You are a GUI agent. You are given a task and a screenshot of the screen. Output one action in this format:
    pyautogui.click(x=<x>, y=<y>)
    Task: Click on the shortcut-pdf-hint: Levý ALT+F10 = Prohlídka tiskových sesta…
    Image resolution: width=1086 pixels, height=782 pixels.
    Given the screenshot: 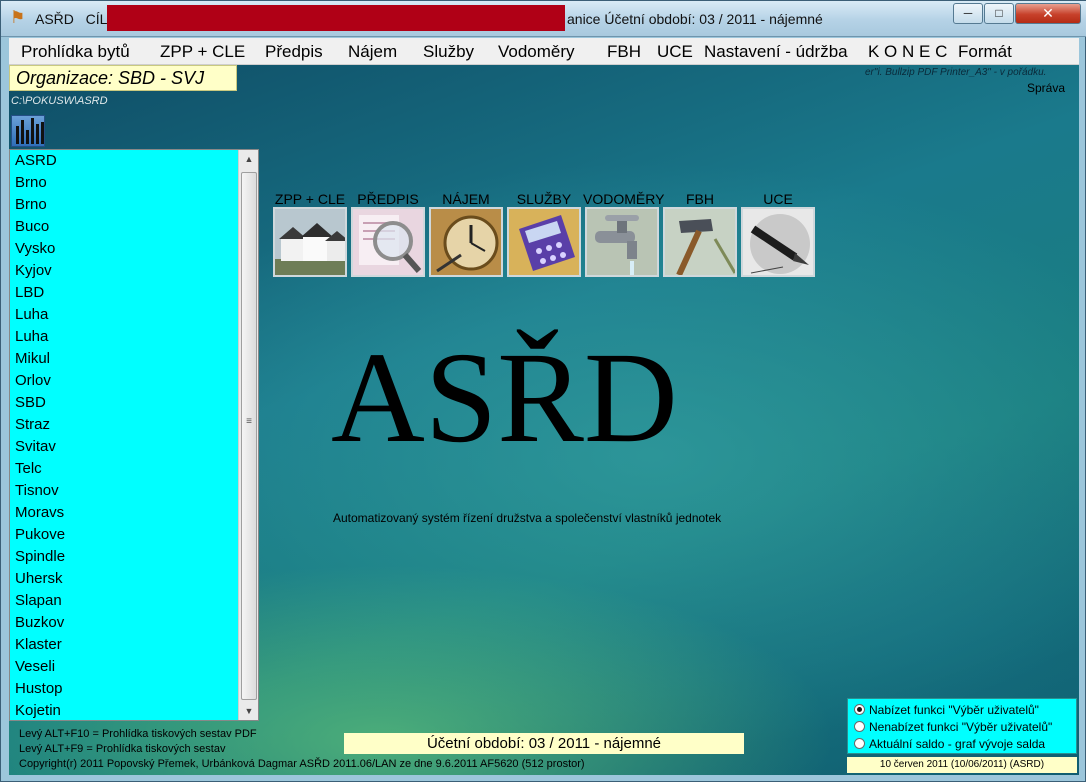 What is the action you would take?
    pyautogui.click(x=138, y=734)
    